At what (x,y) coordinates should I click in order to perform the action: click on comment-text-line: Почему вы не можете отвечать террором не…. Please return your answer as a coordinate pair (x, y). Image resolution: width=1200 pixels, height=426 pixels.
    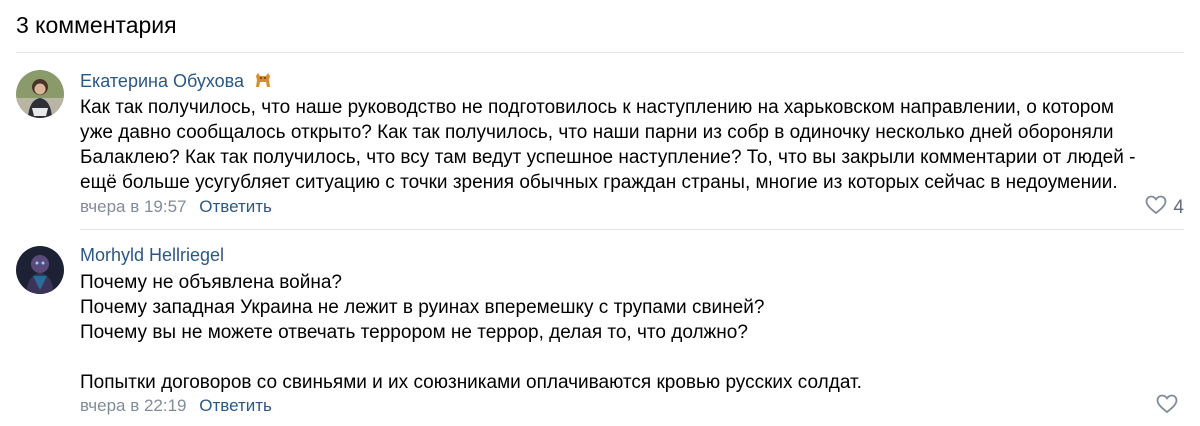
    Looking at the image, I should click on (414, 332).